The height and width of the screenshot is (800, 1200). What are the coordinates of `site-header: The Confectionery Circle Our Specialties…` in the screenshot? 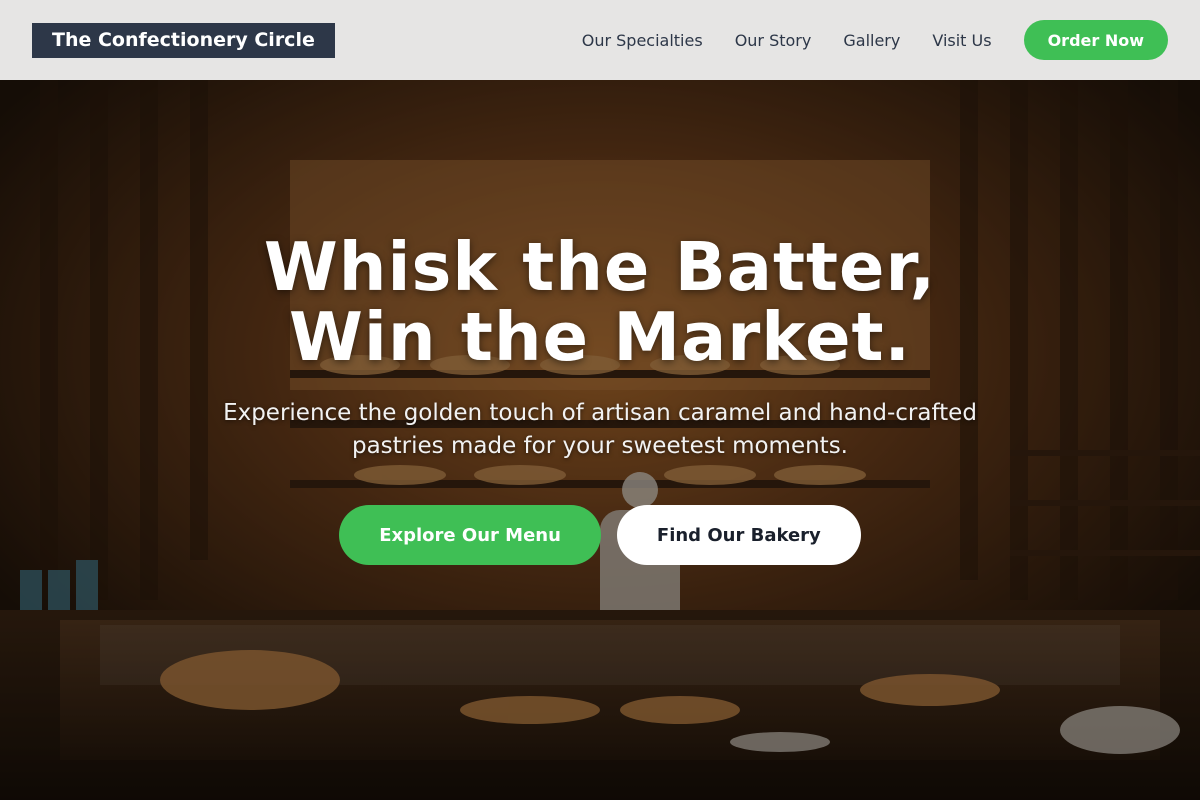 It's located at (600, 40).